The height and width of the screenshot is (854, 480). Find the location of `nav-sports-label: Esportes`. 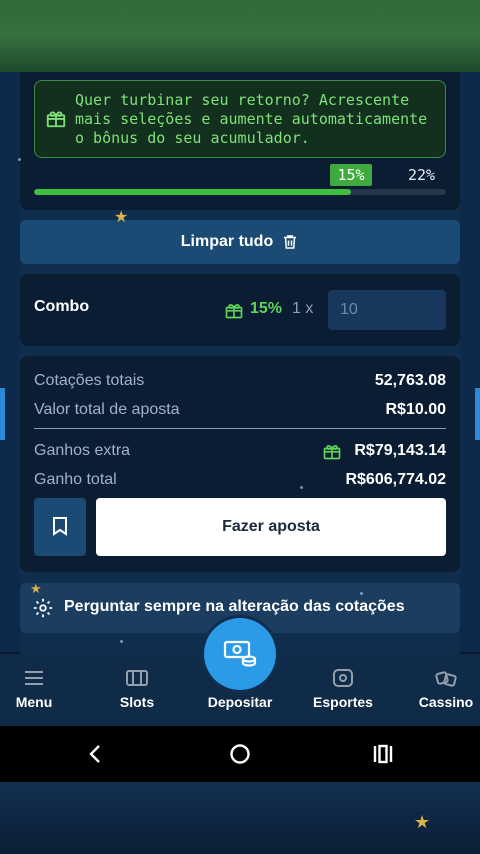

nav-sports-label: Esportes is located at coordinates (343, 702).